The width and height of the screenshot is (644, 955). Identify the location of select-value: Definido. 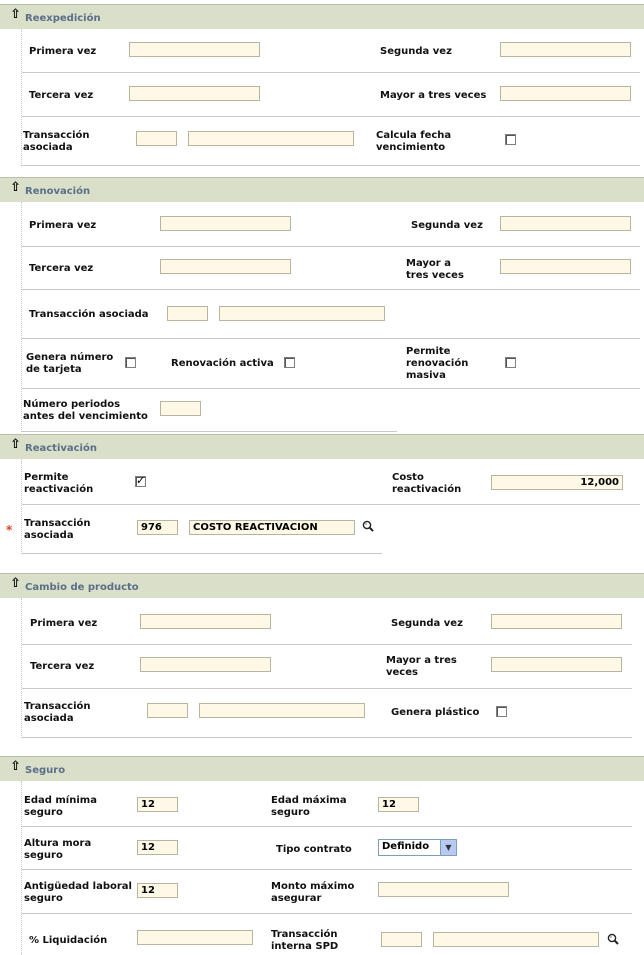
(406, 846).